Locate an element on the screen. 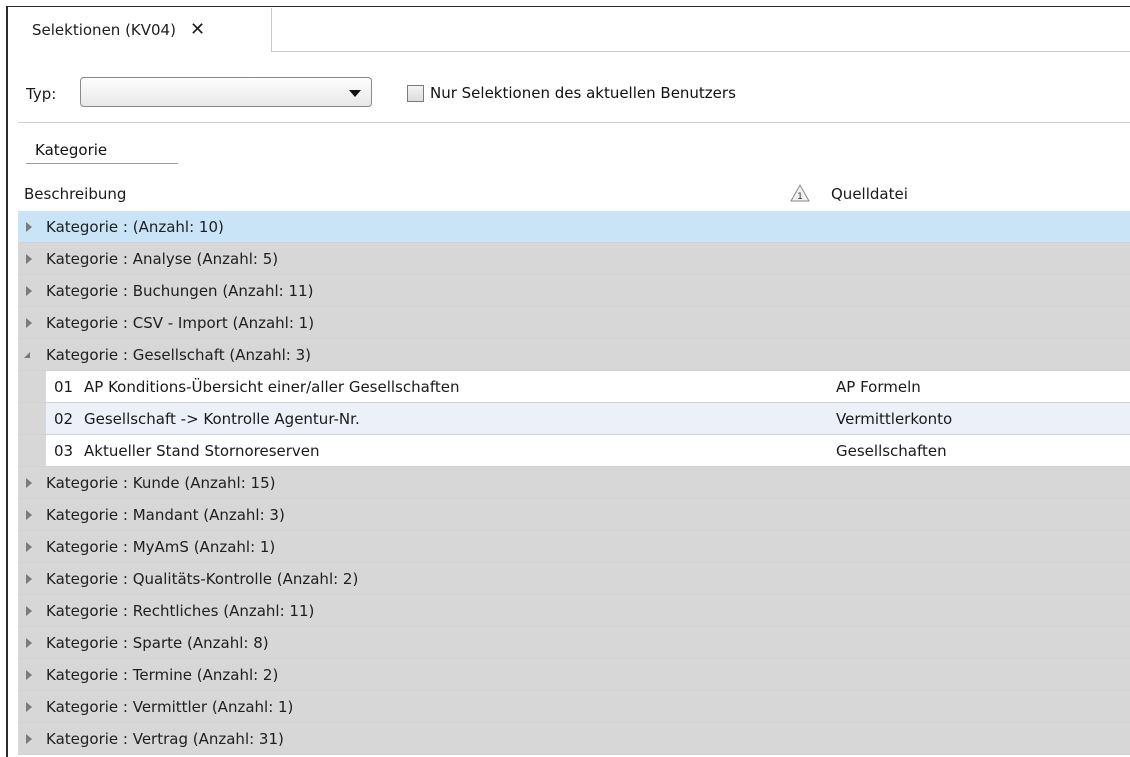 The width and height of the screenshot is (1130, 757). divider is located at coordinates (574, 122).